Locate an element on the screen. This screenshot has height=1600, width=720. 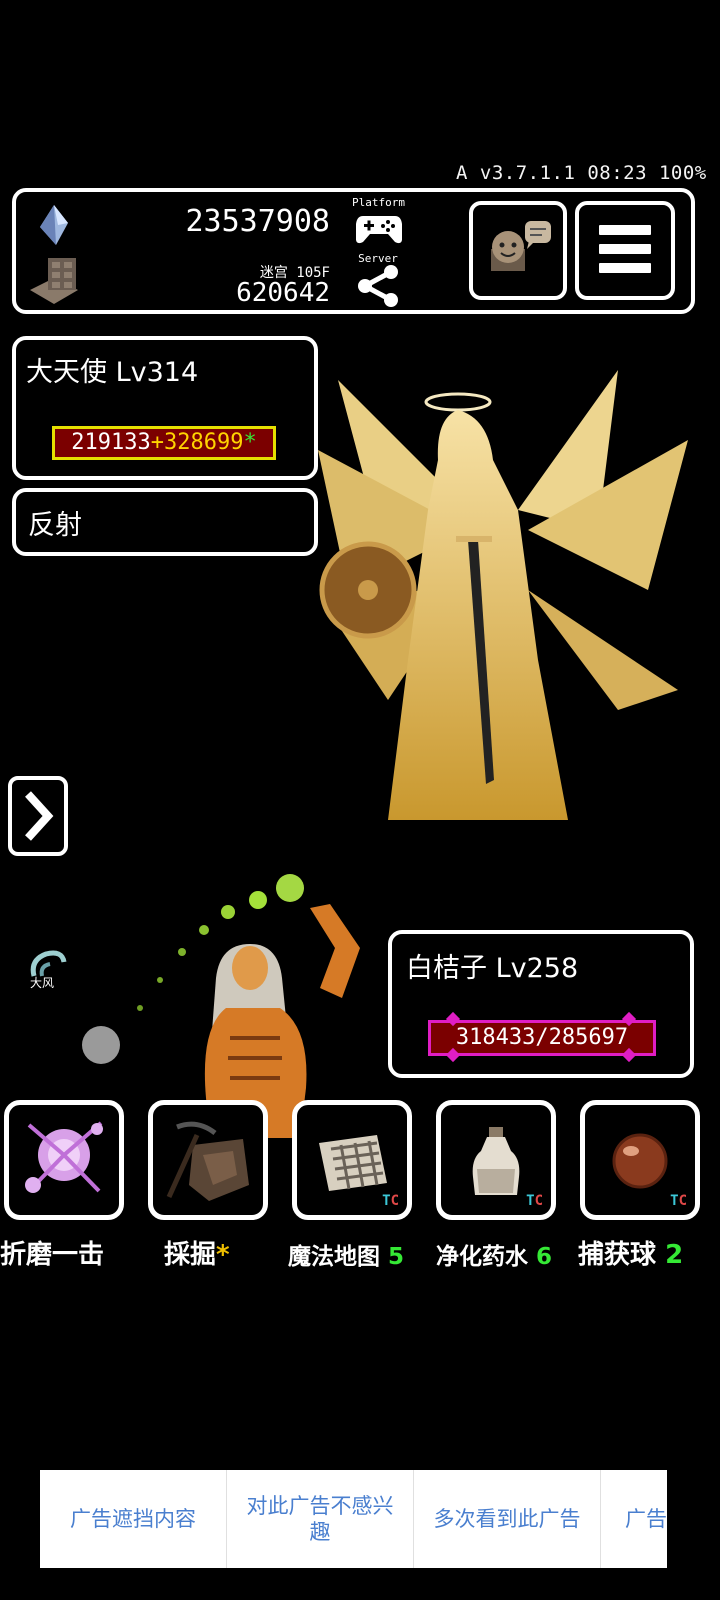
pickaxe-ore-icon is located at coordinates (207, 1161).